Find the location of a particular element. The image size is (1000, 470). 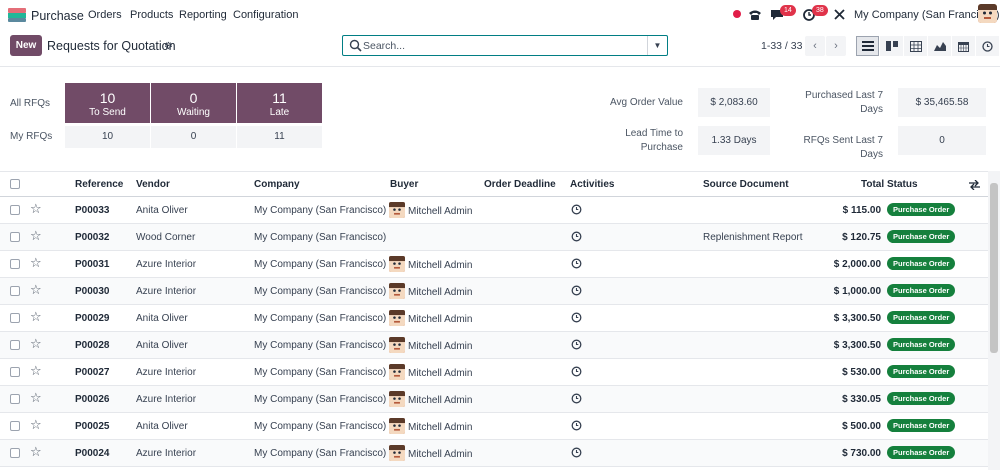

app-menu-icon is located at coordinates (17, 15).